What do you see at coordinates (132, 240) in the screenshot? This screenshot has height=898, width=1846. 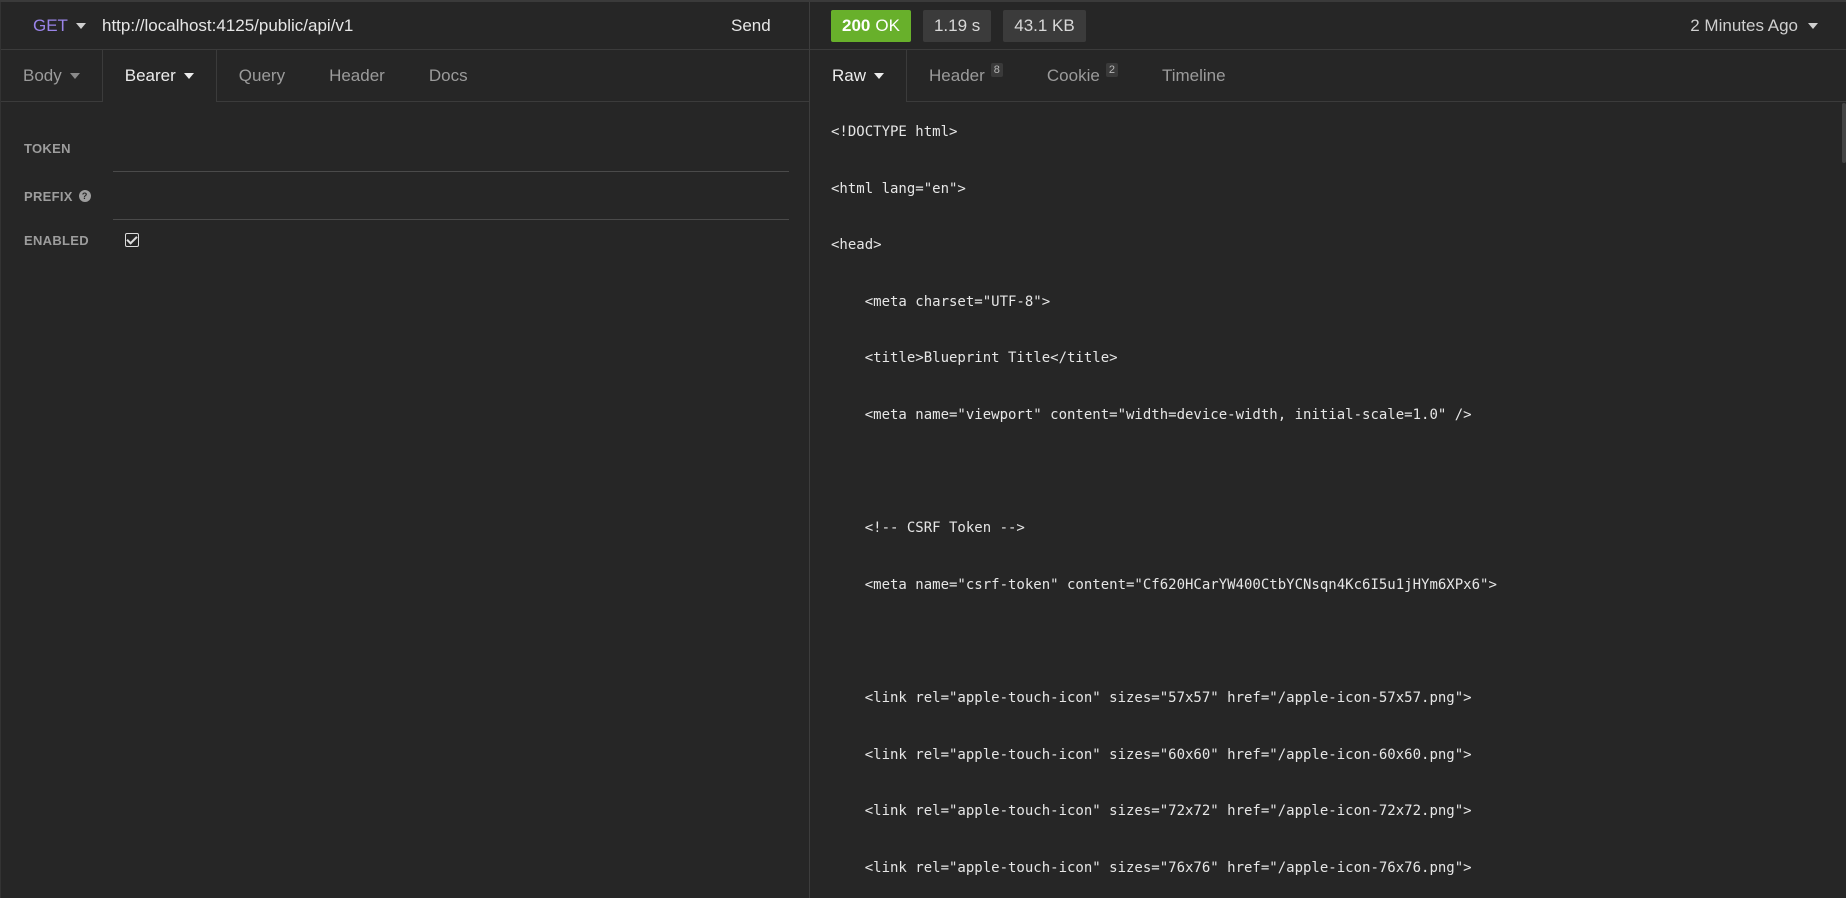 I see `enabled-checkbox-icon` at bounding box center [132, 240].